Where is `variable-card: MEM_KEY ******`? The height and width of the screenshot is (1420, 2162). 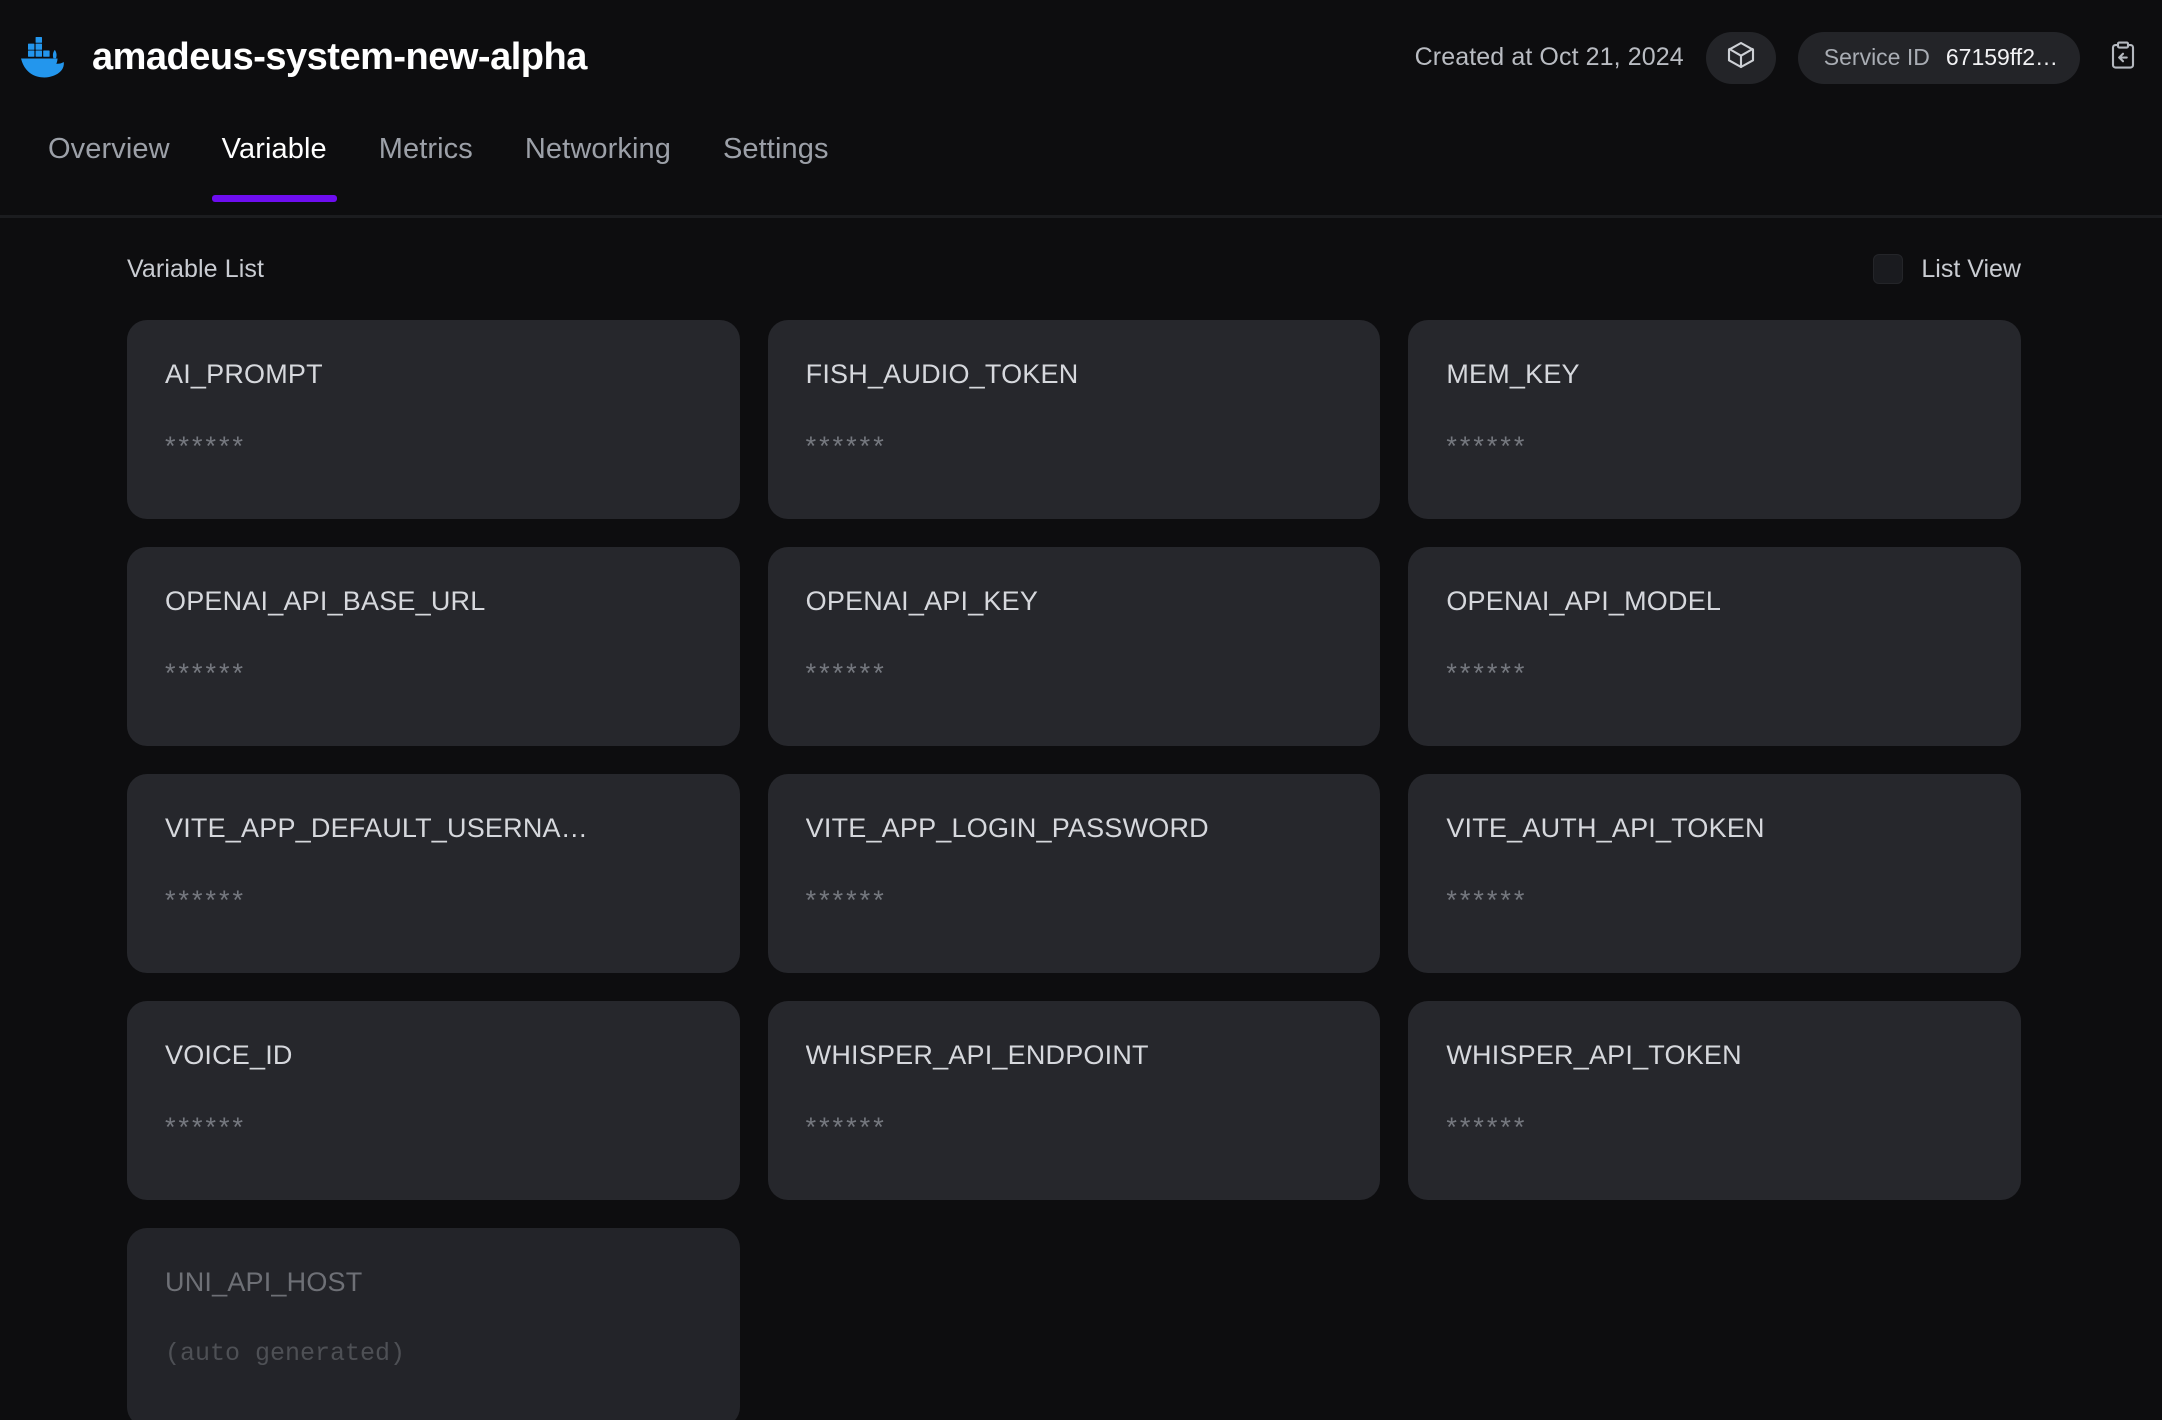
variable-card: MEM_KEY ****** is located at coordinates (1714, 419).